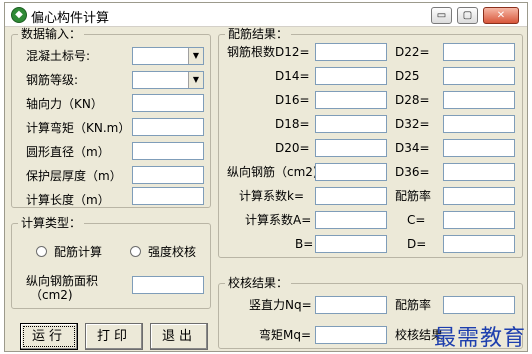 The width and height of the screenshot is (532, 354). I want to click on check-option-label: 强度校核, so click(172, 252).